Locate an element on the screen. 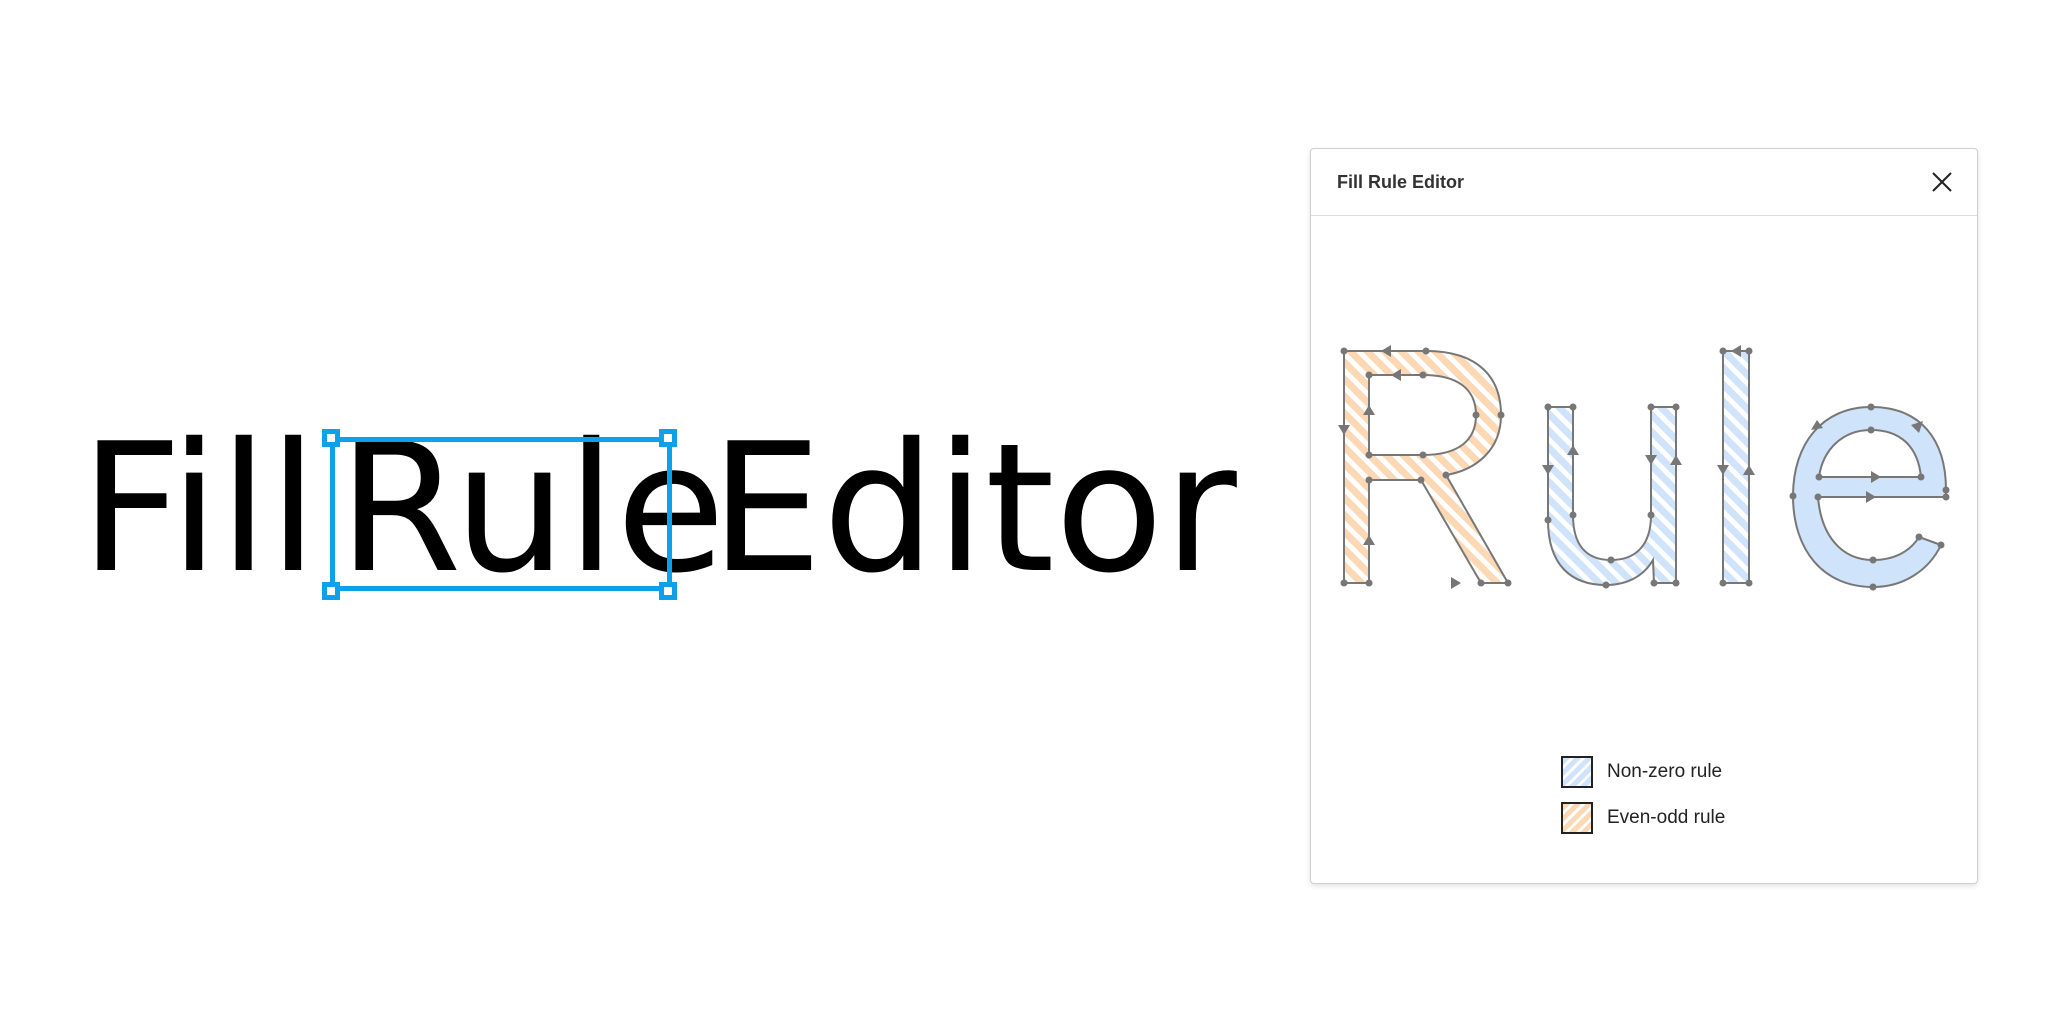  legend-label: Non-zero rule is located at coordinates (1665, 771).